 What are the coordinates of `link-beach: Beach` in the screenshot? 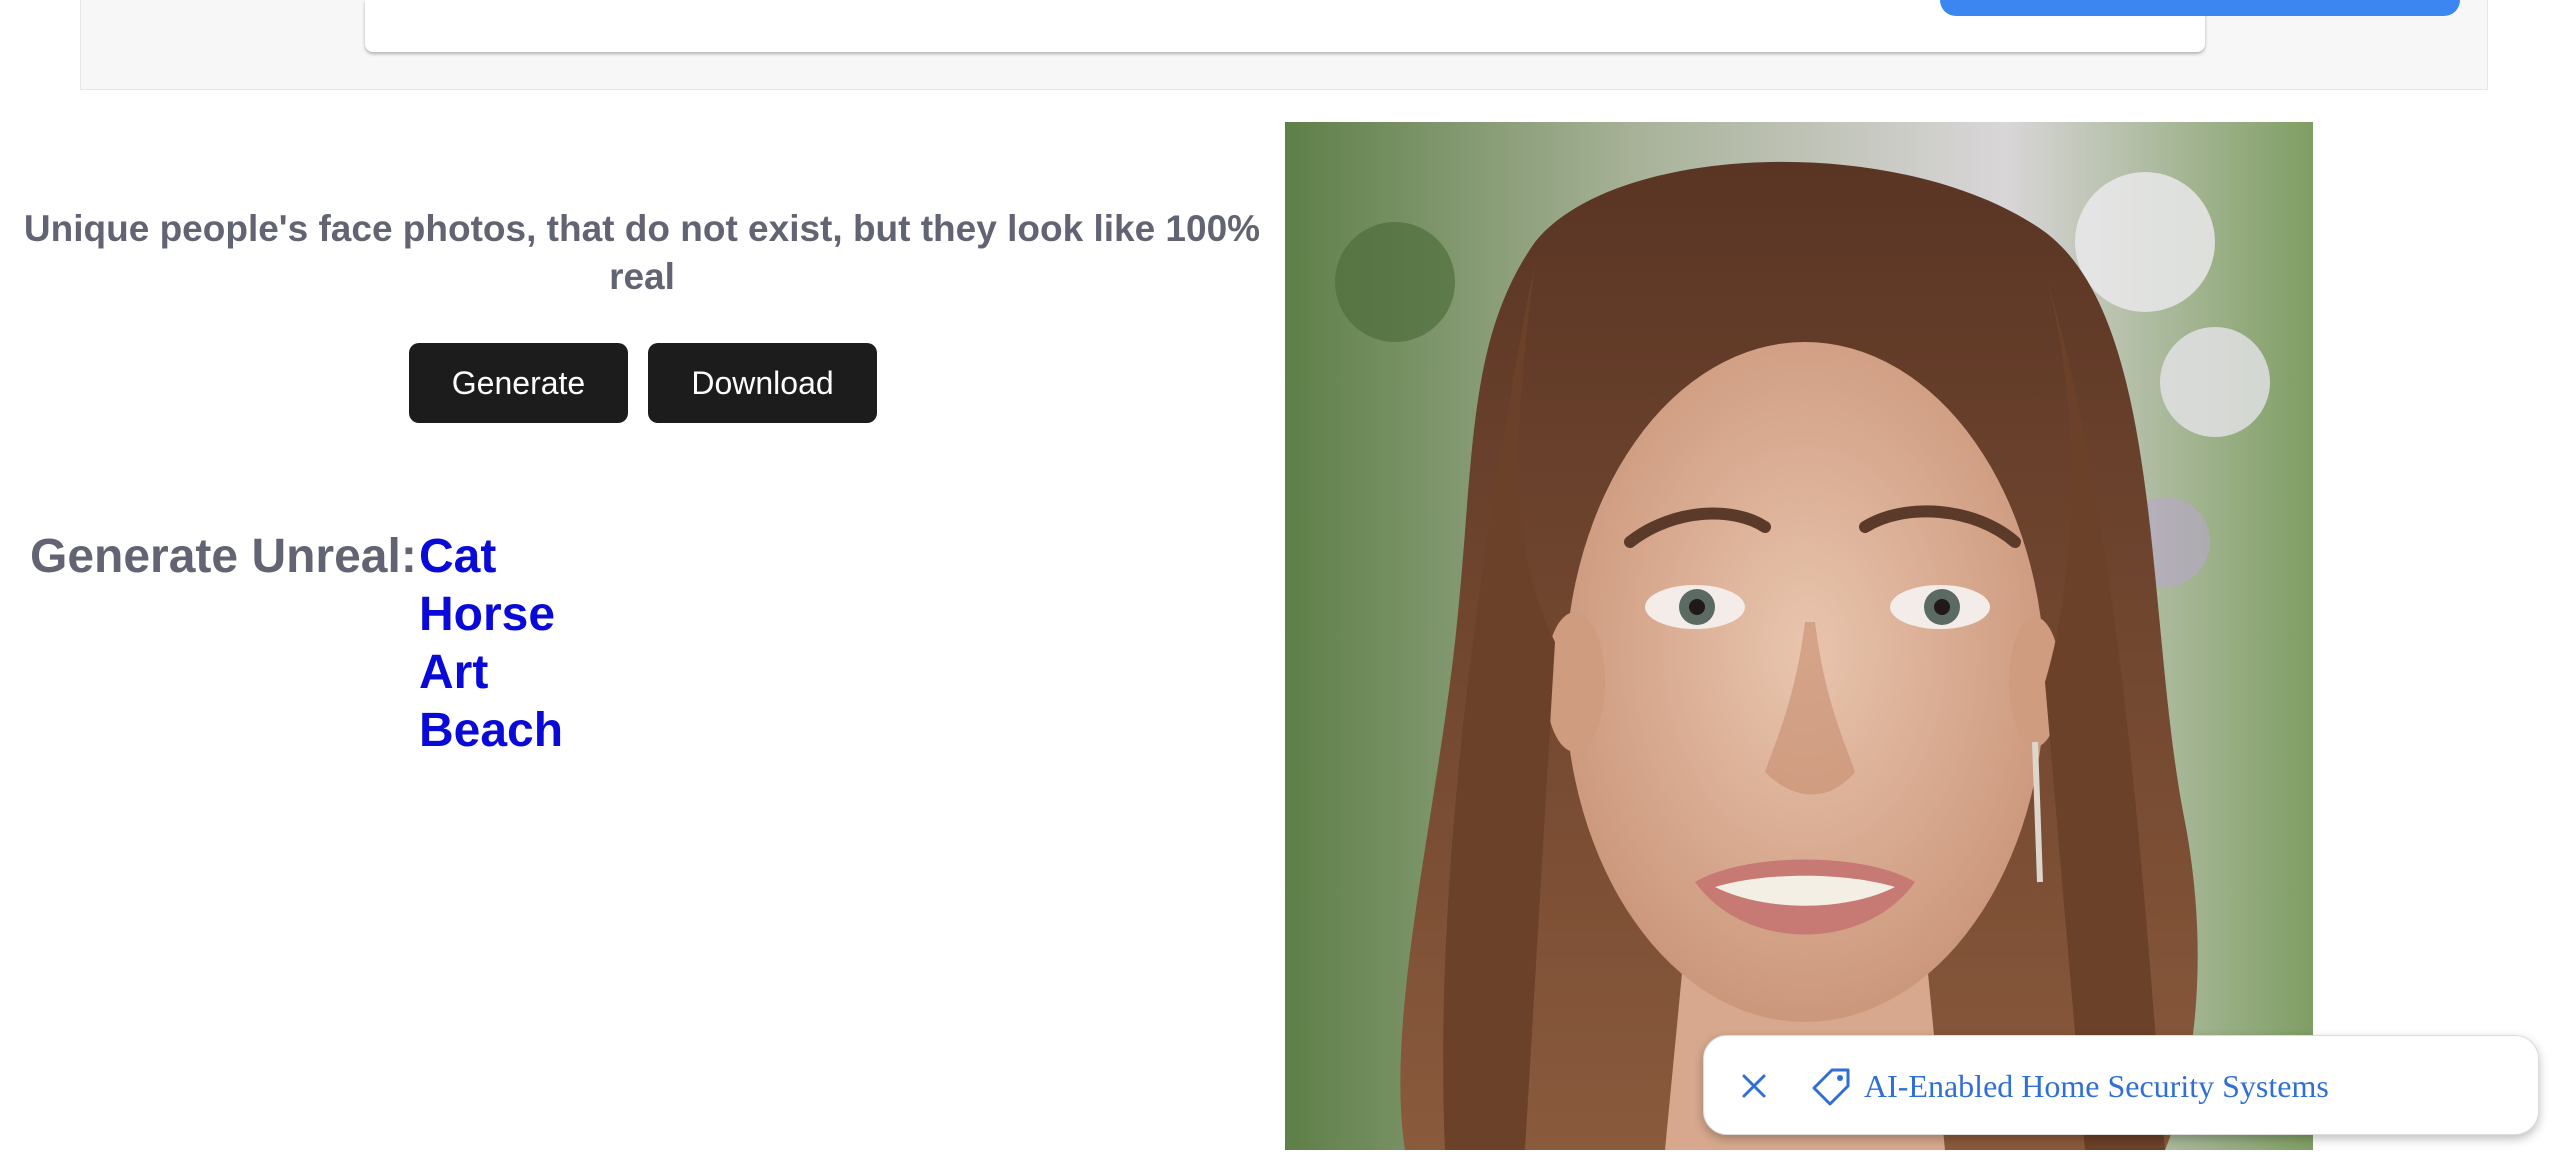 It's located at (491, 731).